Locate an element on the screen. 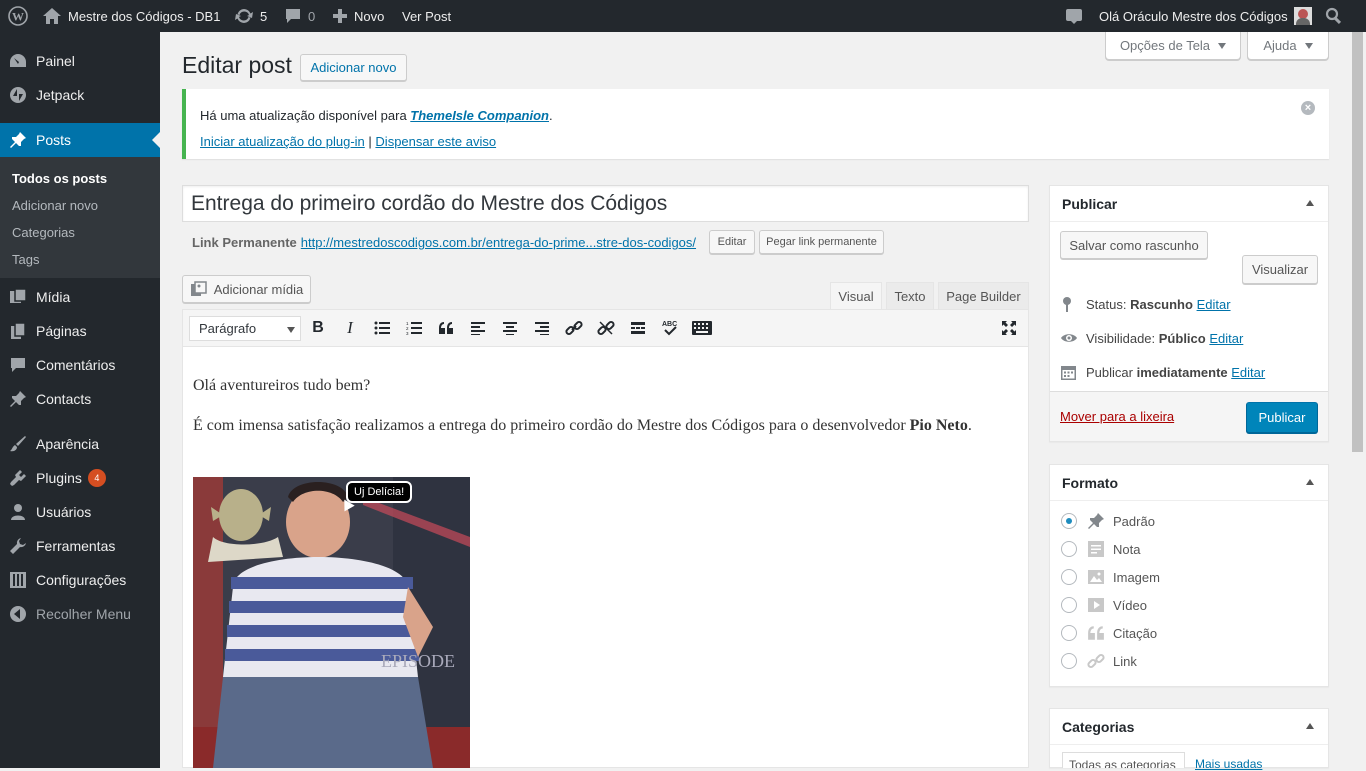  format-option-citacao: Citação is located at coordinates (1109, 633).